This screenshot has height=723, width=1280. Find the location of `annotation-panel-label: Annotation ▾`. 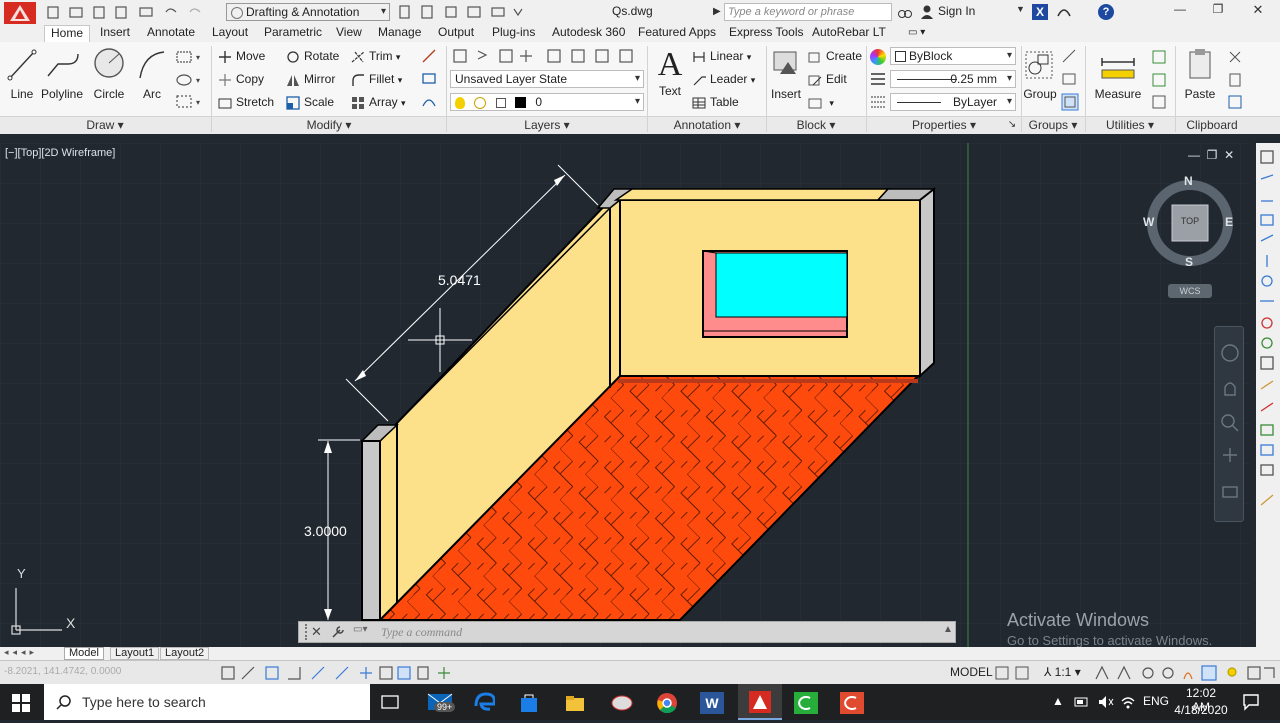

annotation-panel-label: Annotation ▾ is located at coordinates (707, 125).